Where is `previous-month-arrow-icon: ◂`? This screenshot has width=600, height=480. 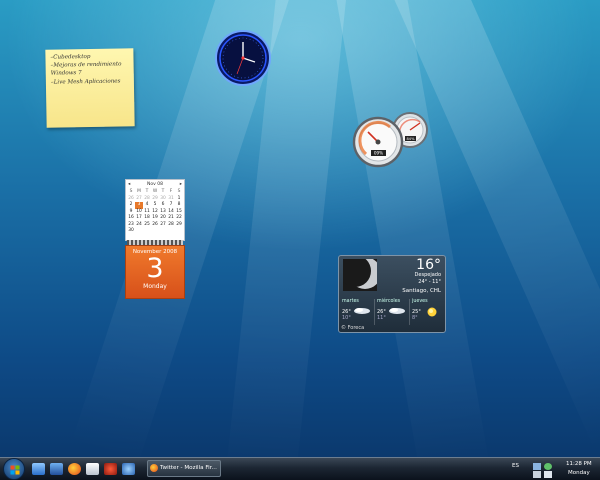
previous-month-arrow-icon: ◂ is located at coordinates (129, 184).